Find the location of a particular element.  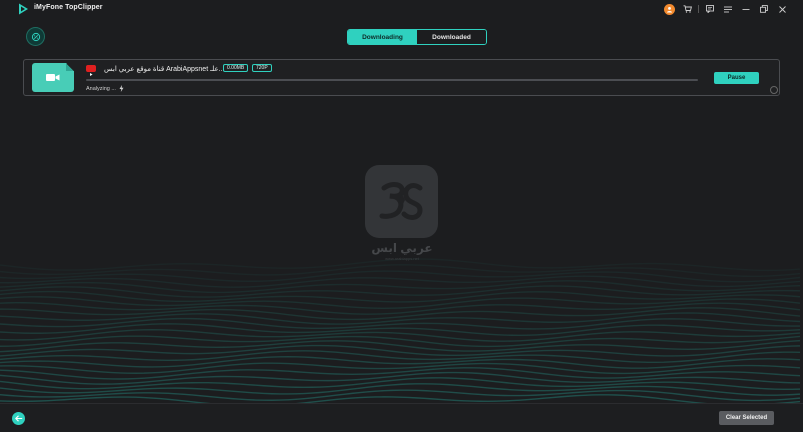

link-icon is located at coordinates (35, 36).